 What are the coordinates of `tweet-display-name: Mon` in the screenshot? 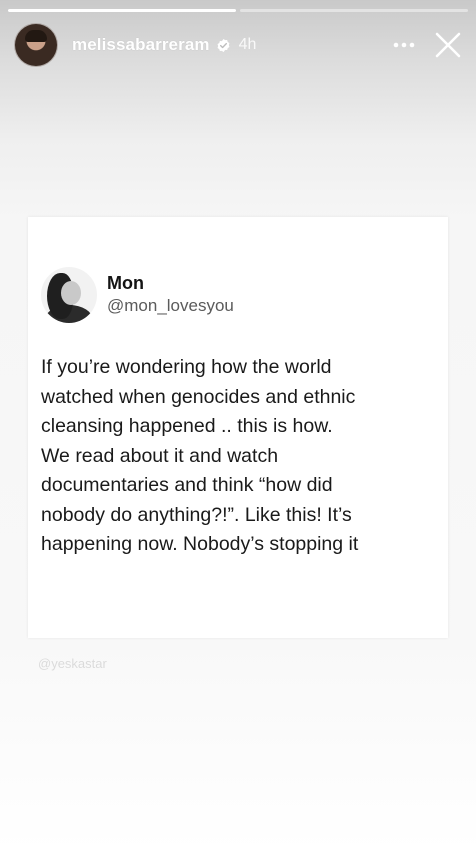 It's located at (125, 283).